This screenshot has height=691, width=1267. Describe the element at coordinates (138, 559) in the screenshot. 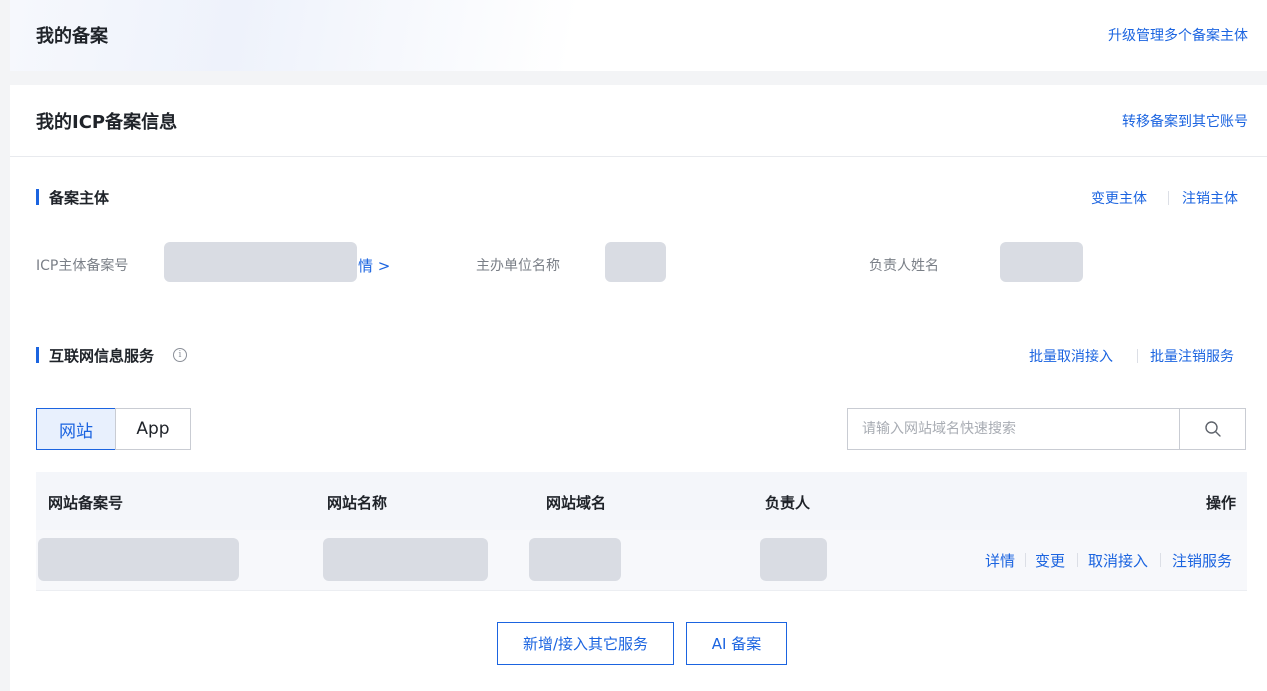

I see `record-number-redacted` at that location.